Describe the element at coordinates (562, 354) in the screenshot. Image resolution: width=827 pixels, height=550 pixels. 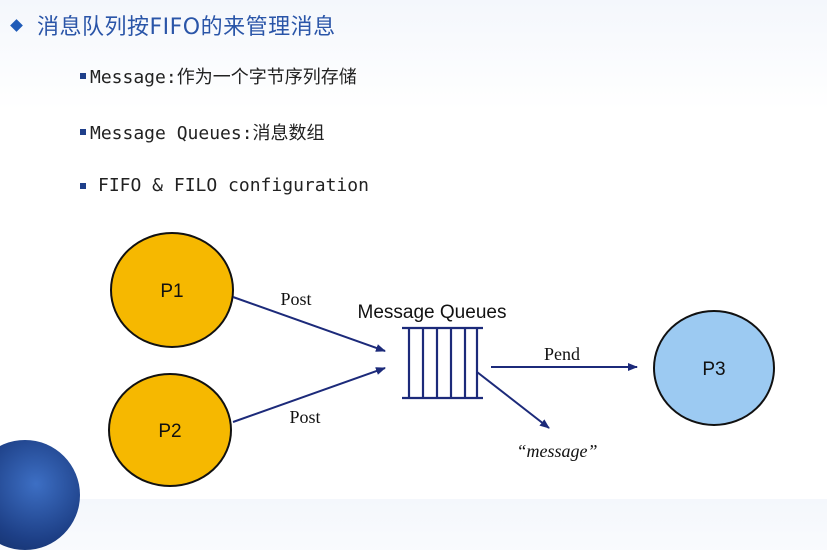
I see `pend-label: Pend` at that location.